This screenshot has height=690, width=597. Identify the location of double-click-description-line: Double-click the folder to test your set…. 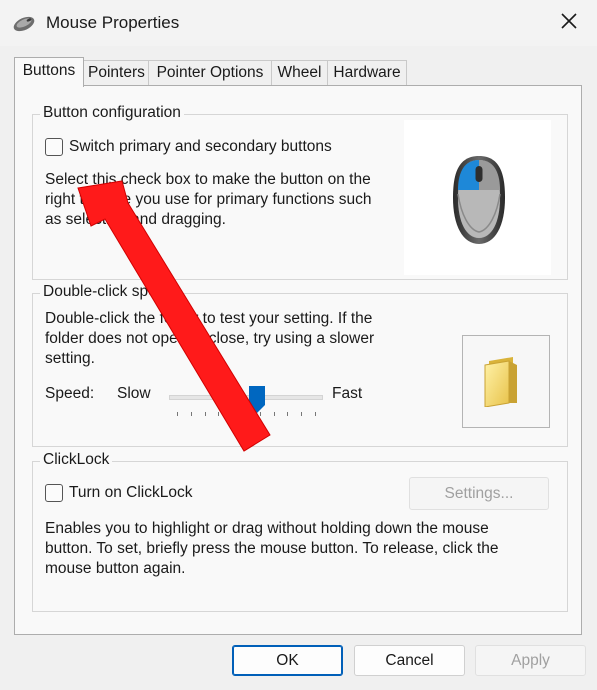
(209, 318).